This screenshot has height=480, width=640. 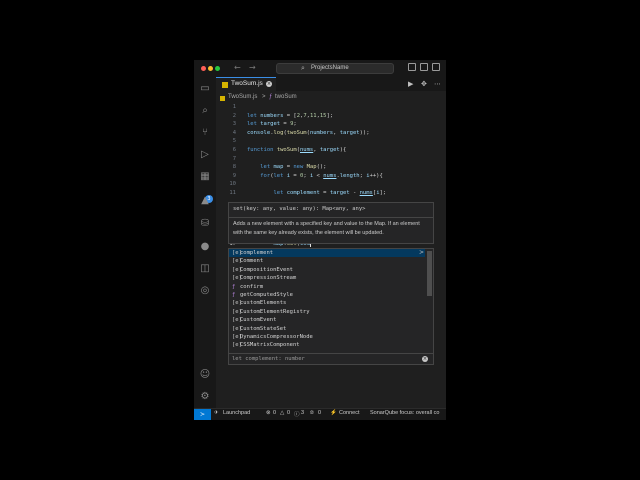 I want to click on breadcrumb-file: TwoSum.js, so click(x=242, y=97).